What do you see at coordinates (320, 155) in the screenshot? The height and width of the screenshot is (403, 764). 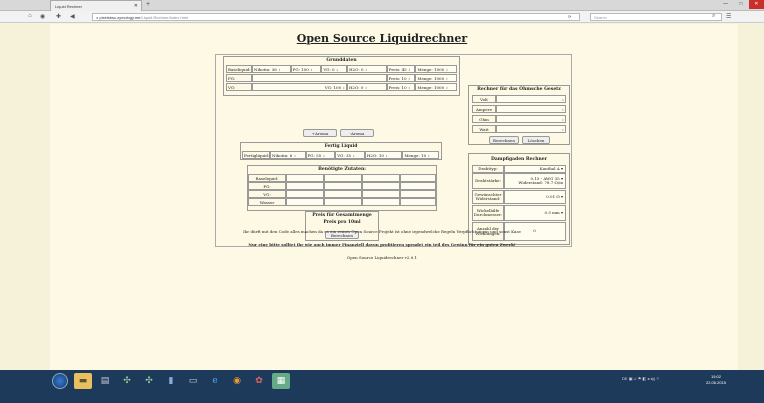 I see `fertig-pg-input: PG: 55 ⇕` at bounding box center [320, 155].